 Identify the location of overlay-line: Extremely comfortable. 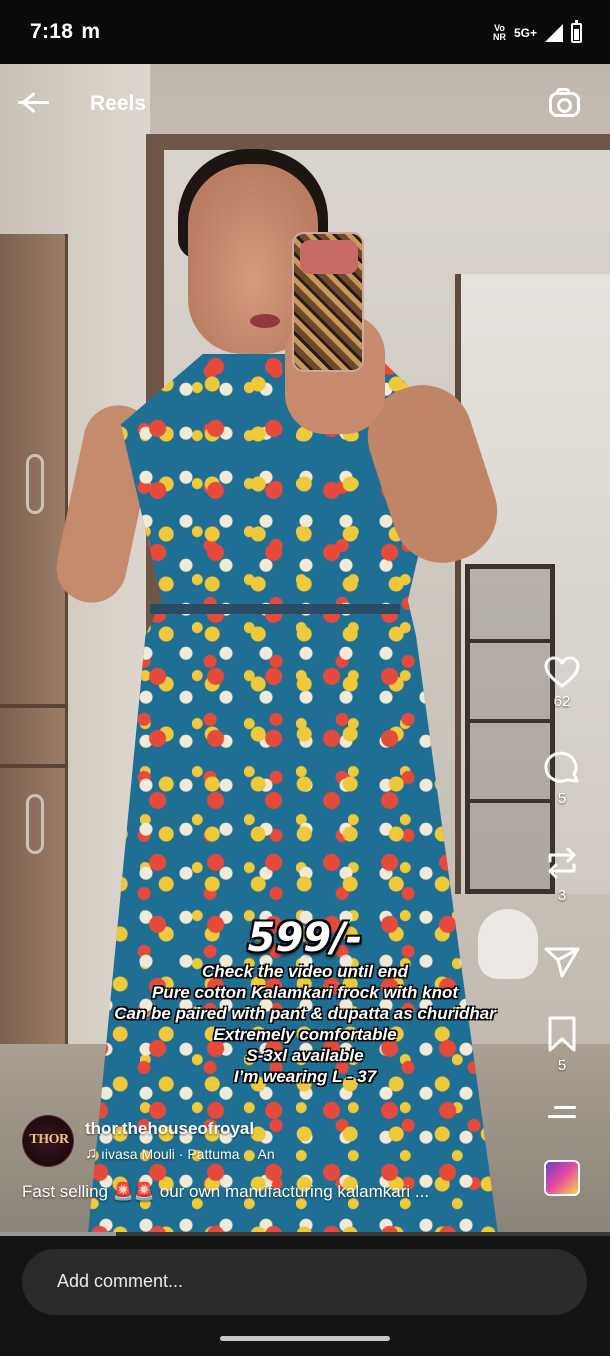
(305, 1034).